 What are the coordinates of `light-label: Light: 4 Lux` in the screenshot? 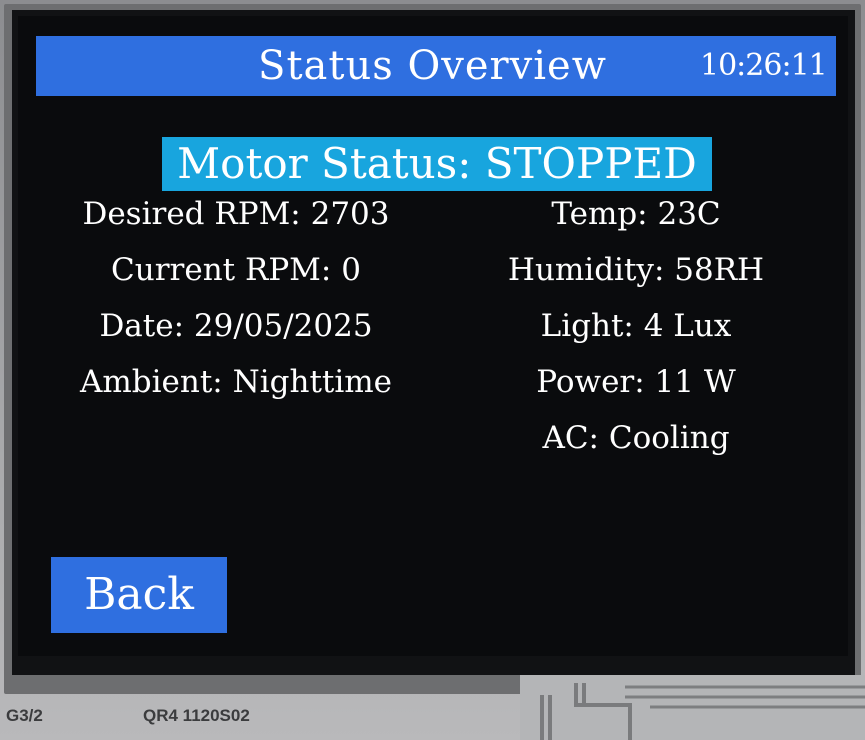 It's located at (636, 326).